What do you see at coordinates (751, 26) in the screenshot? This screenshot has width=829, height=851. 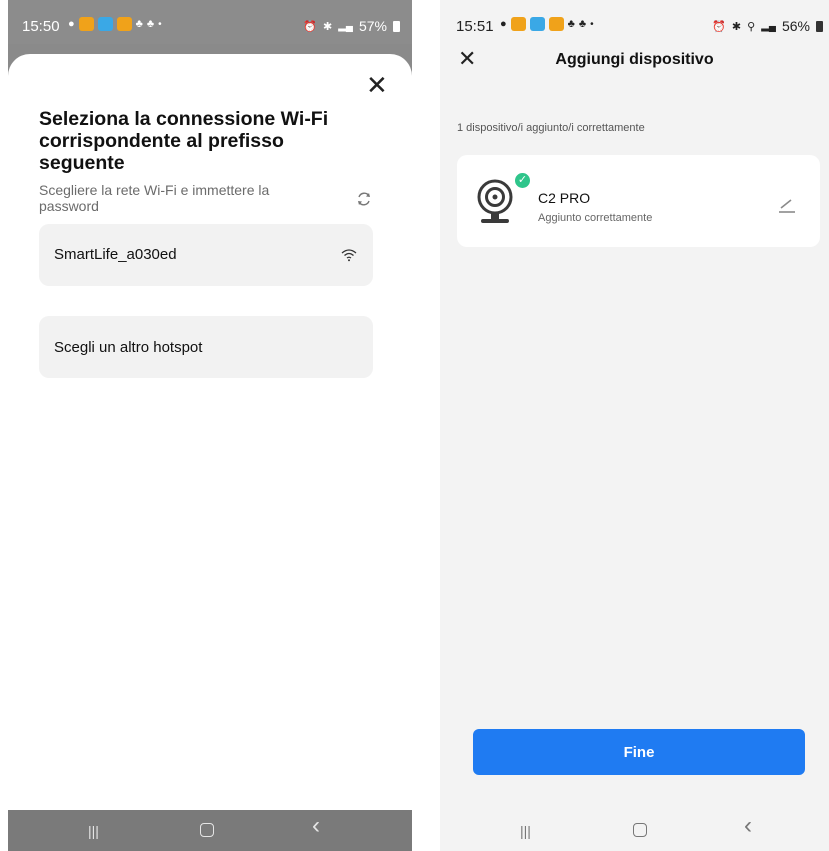 I see `location-icon: ⚲` at bounding box center [751, 26].